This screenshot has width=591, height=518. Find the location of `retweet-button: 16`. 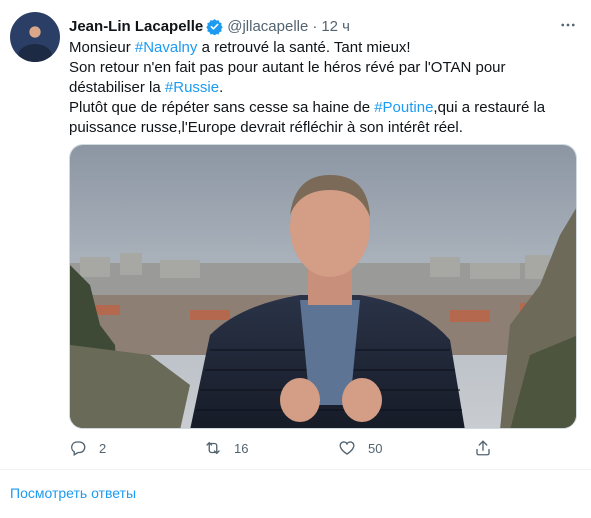

retweet-button: 16 is located at coordinates (226, 448).